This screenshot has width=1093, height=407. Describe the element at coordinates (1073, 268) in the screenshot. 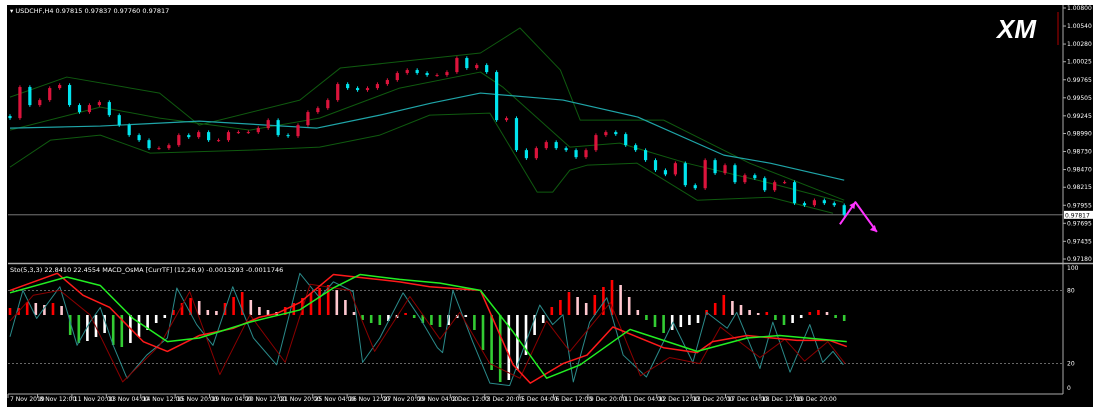

I see `osc-tick-label: 100` at that location.